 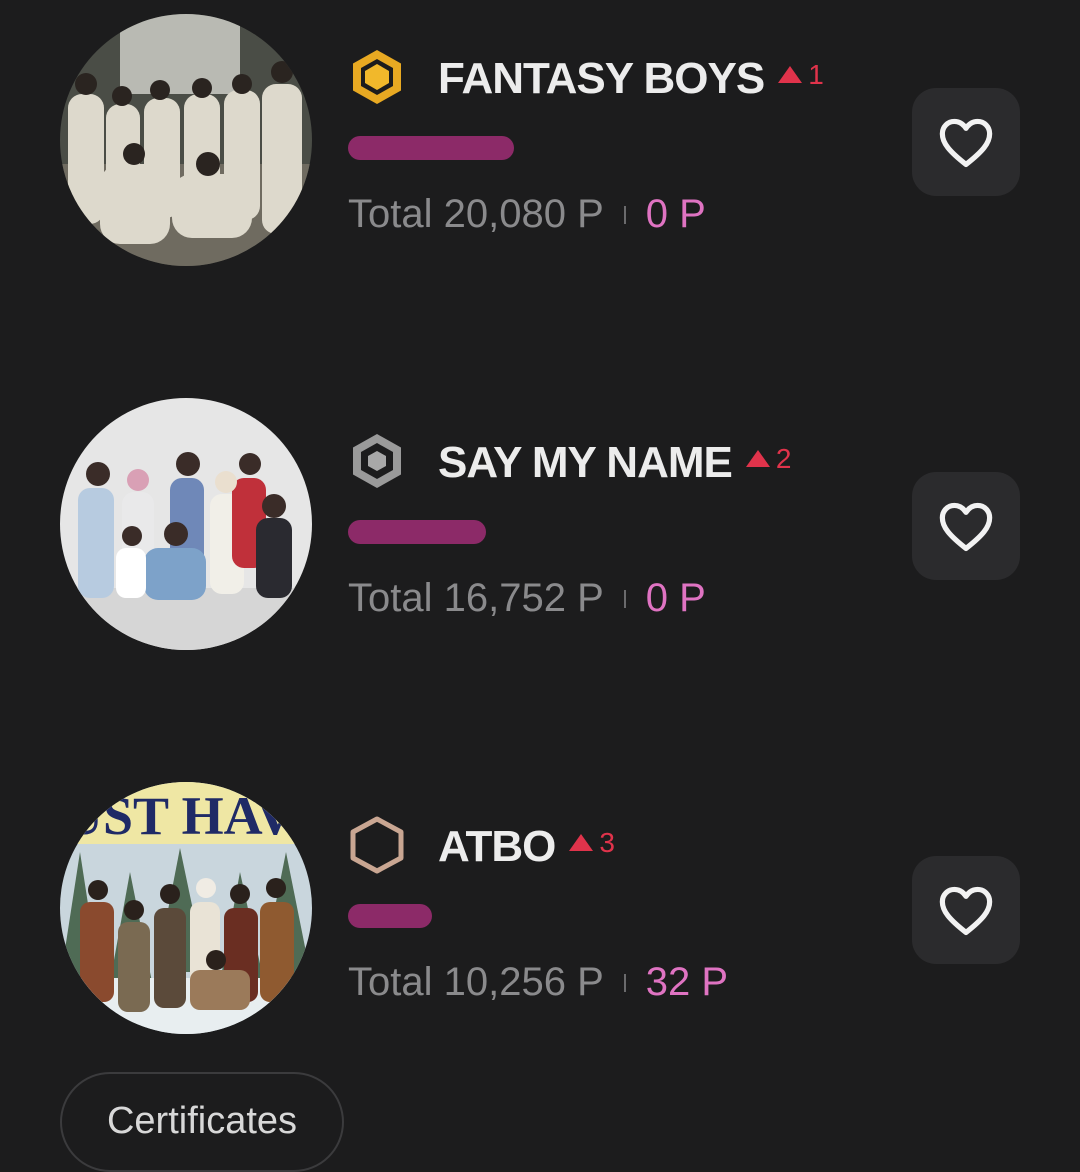 I want to click on rank-number: 3, so click(x=607, y=842).